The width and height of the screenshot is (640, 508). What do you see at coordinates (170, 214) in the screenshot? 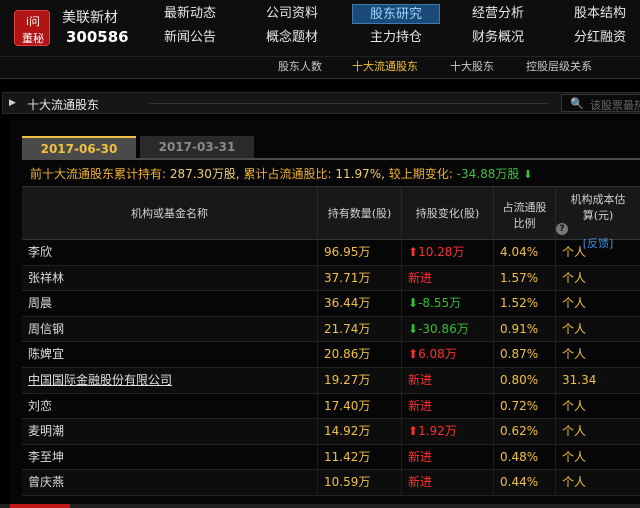
I see `header-name: 机构或基金名称` at bounding box center [170, 214].